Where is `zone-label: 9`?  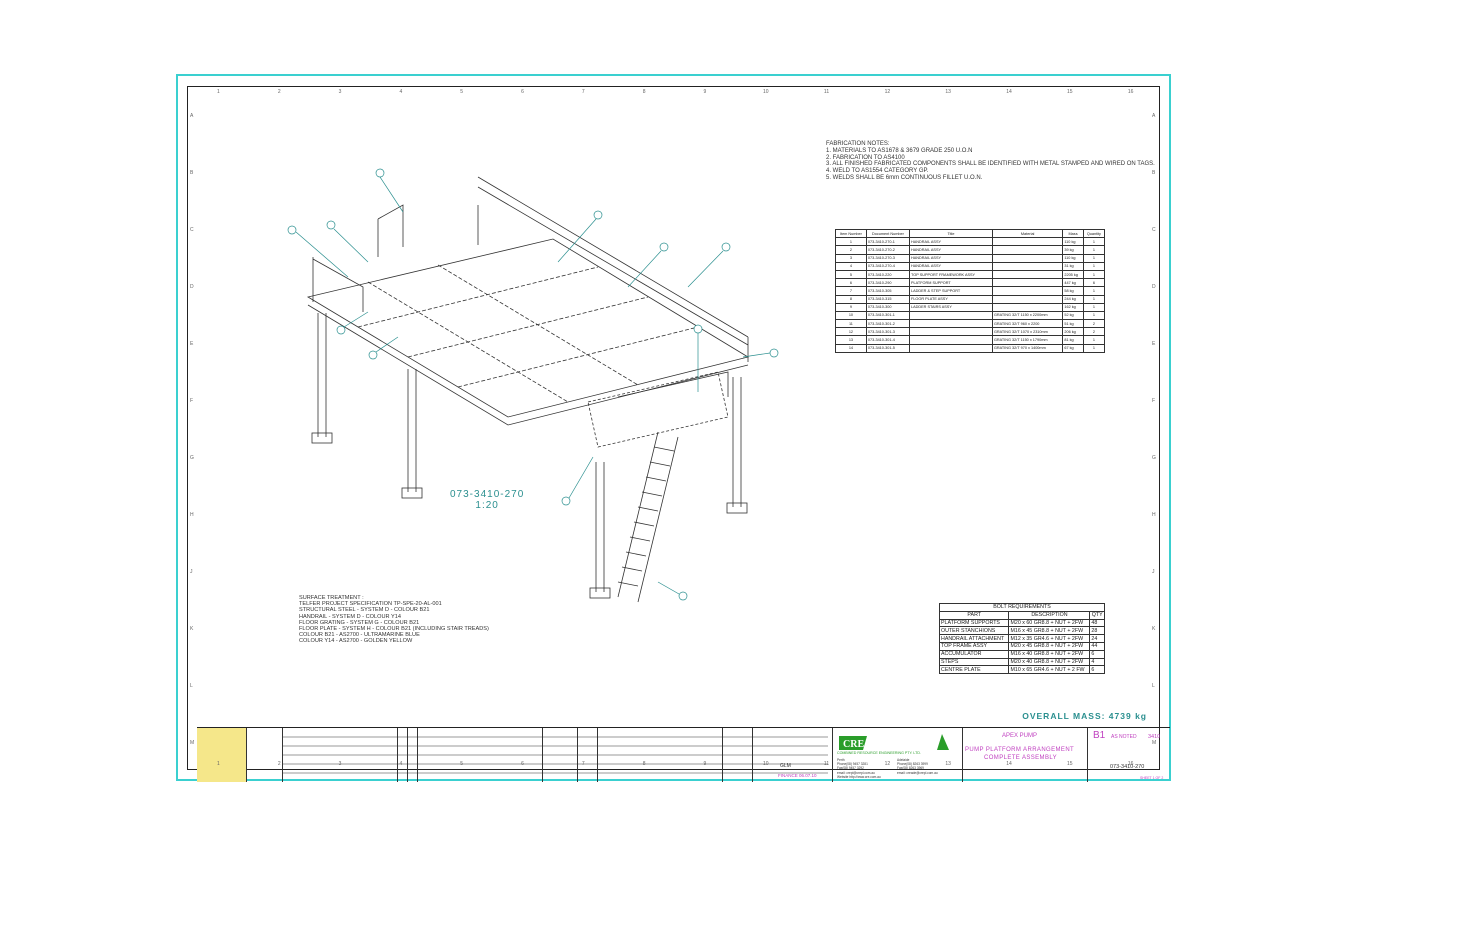 zone-label: 9 is located at coordinates (705, 764).